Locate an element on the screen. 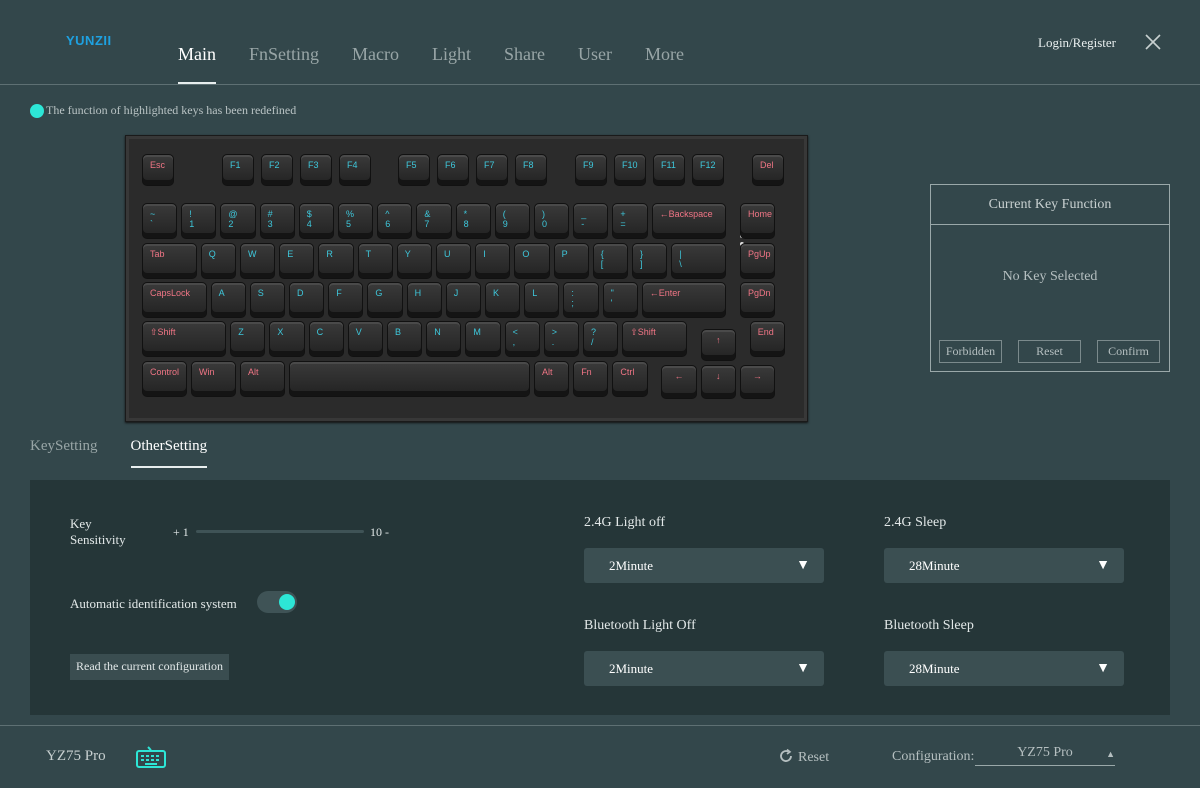 This screenshot has width=1200, height=788. key--: + = is located at coordinates (630, 221).